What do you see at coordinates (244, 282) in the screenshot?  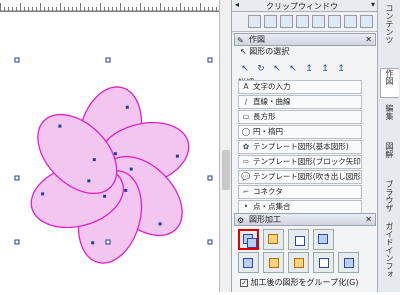 I see `group-checkbox: ✓` at bounding box center [244, 282].